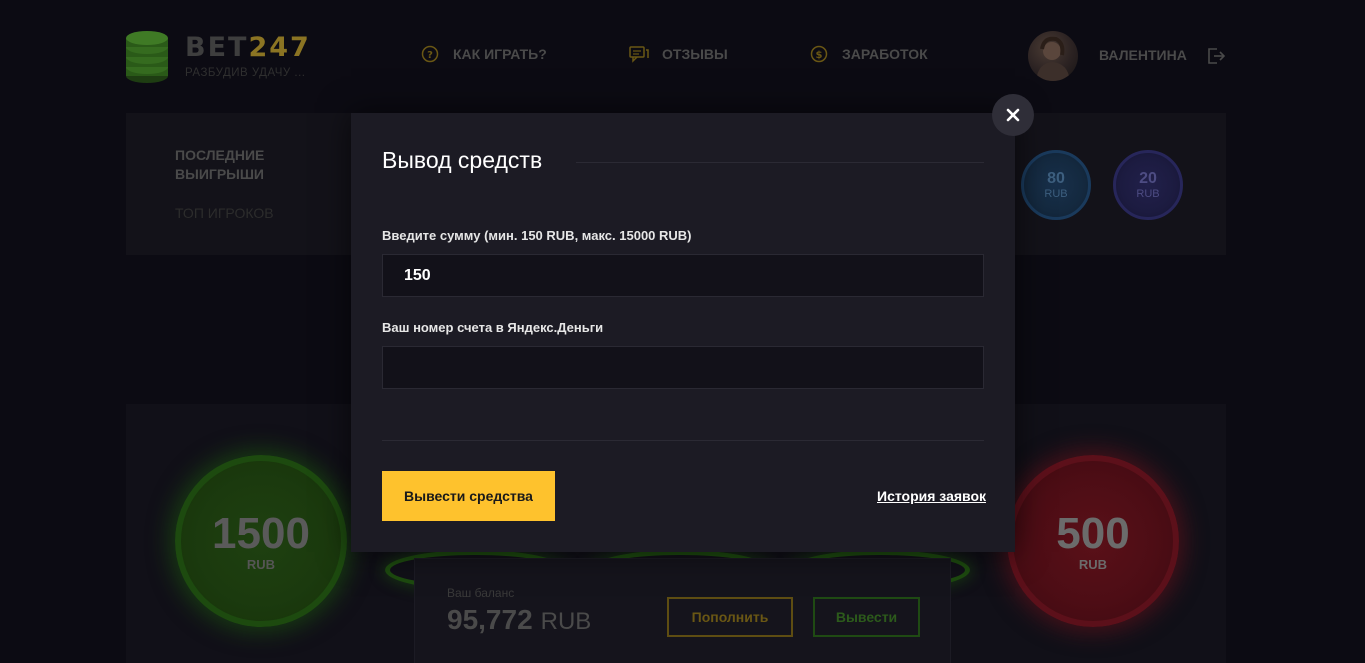  What do you see at coordinates (683, 367) in the screenshot?
I see `account-input` at bounding box center [683, 367].